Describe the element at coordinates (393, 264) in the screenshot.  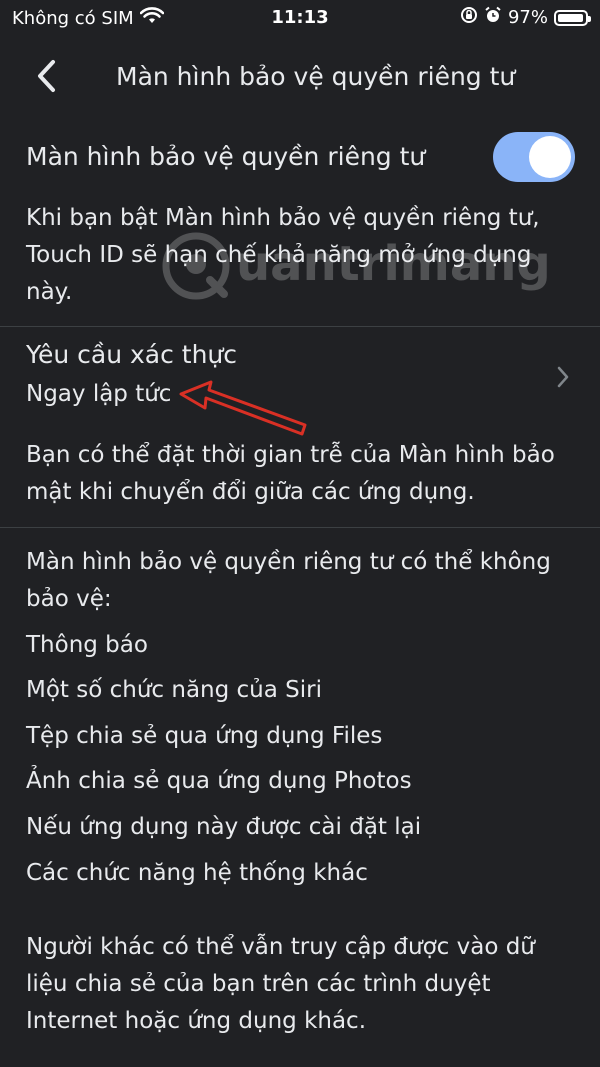
I see `watermark-text: uantrimang` at that location.